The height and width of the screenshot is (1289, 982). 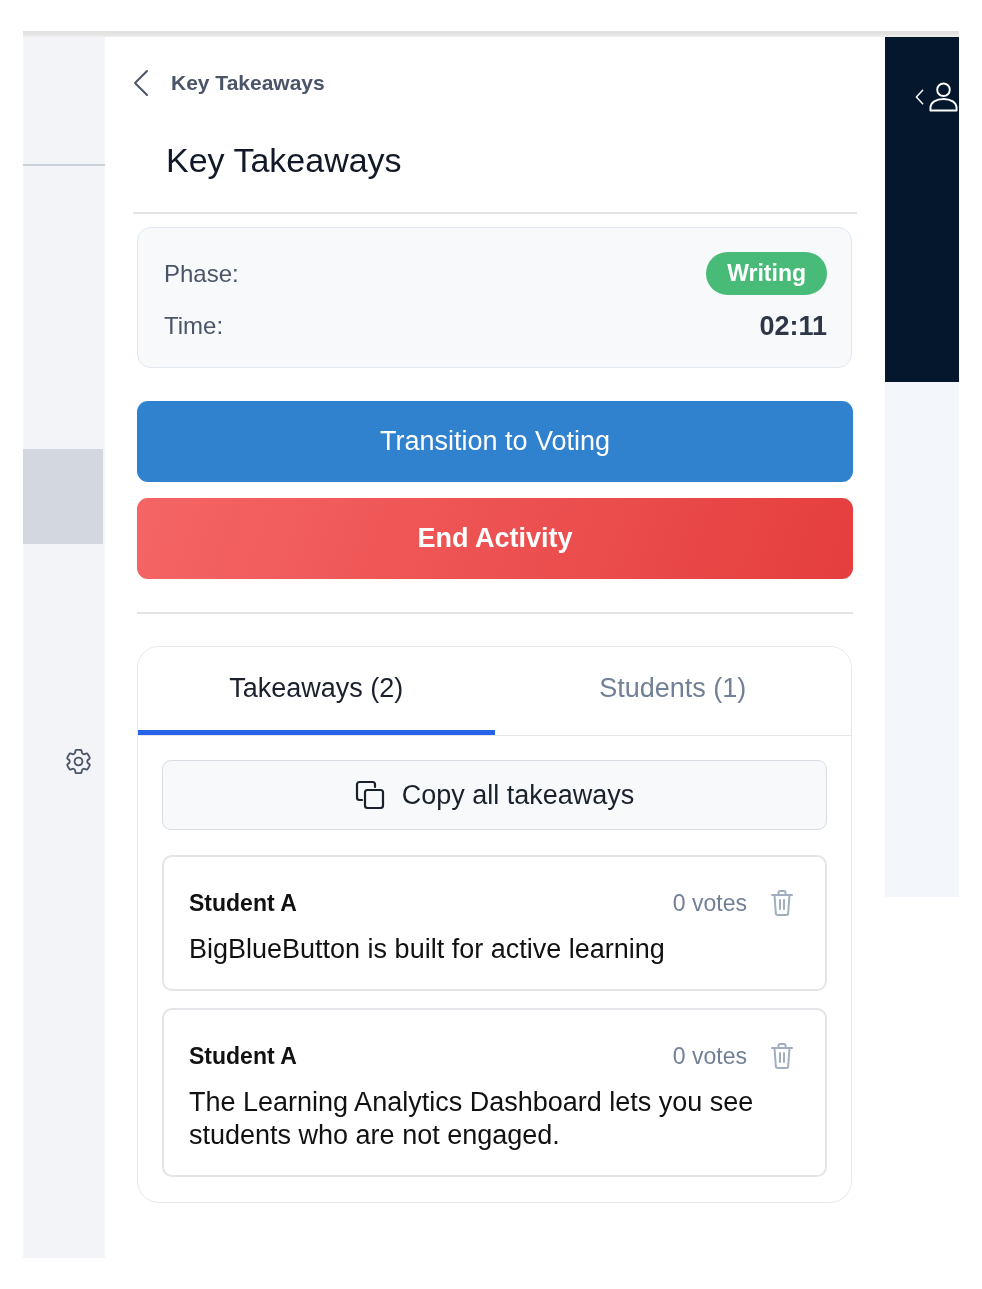 I want to click on takeaway-text: The Learning Analytics Dashboard lets you see students who are not engaged., so click(x=472, y=1119).